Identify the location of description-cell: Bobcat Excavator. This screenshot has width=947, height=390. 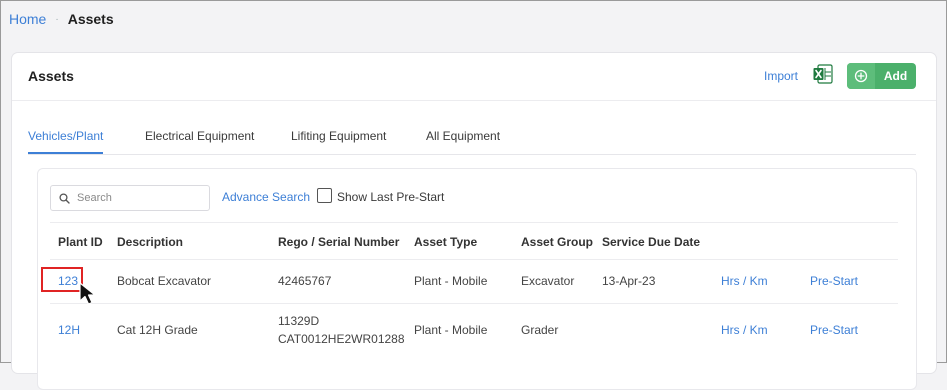
(164, 281).